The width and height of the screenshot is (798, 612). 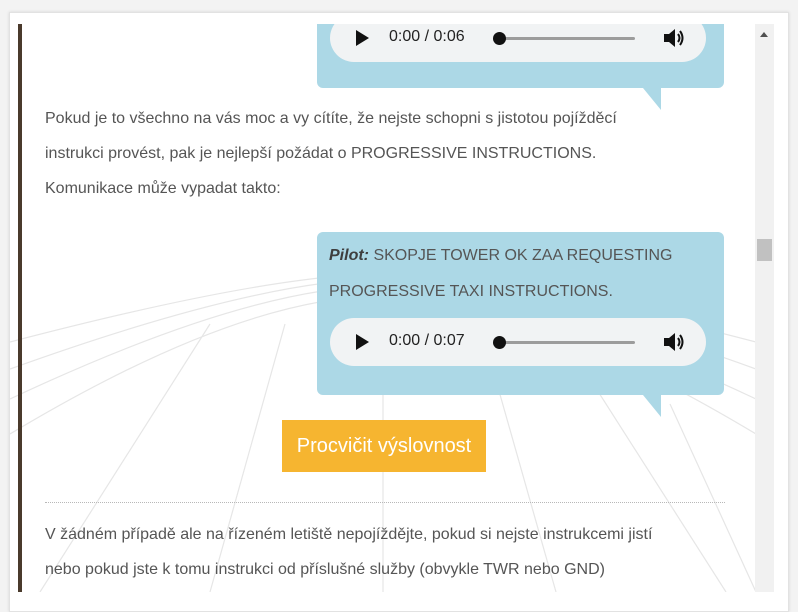 What do you see at coordinates (427, 340) in the screenshot?
I see `audio-time: 0:00 / 0:07` at bounding box center [427, 340].